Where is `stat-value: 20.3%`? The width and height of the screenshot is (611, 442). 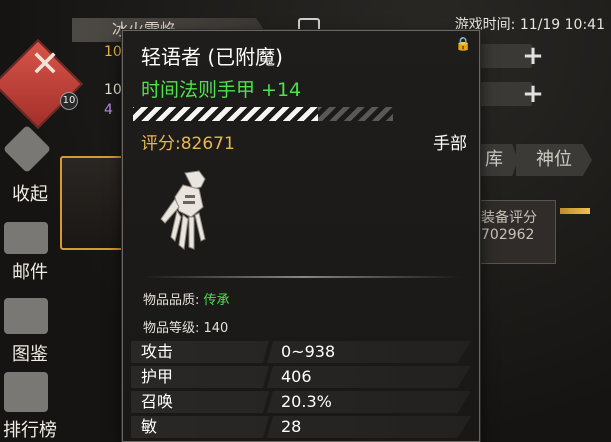
stat-value: 20.3% is located at coordinates (306, 401).